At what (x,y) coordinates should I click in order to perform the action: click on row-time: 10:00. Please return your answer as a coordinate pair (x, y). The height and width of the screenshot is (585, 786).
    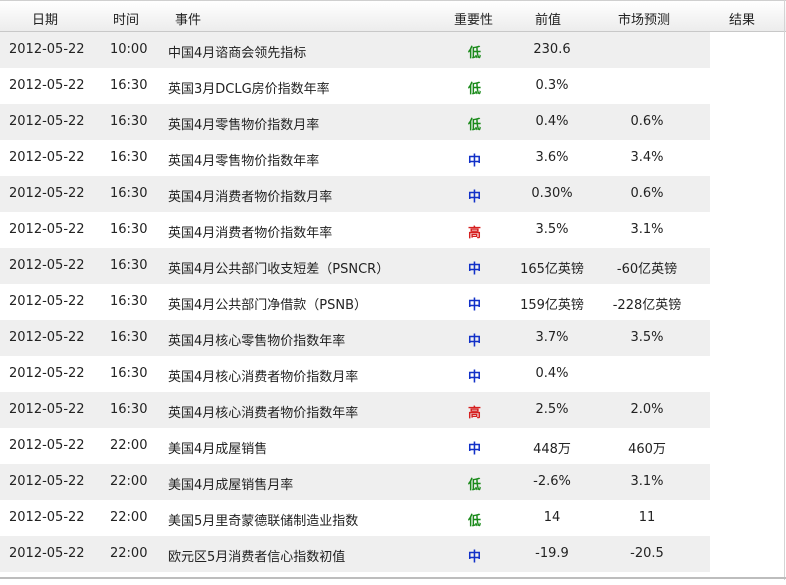
    Looking at the image, I should click on (129, 49).